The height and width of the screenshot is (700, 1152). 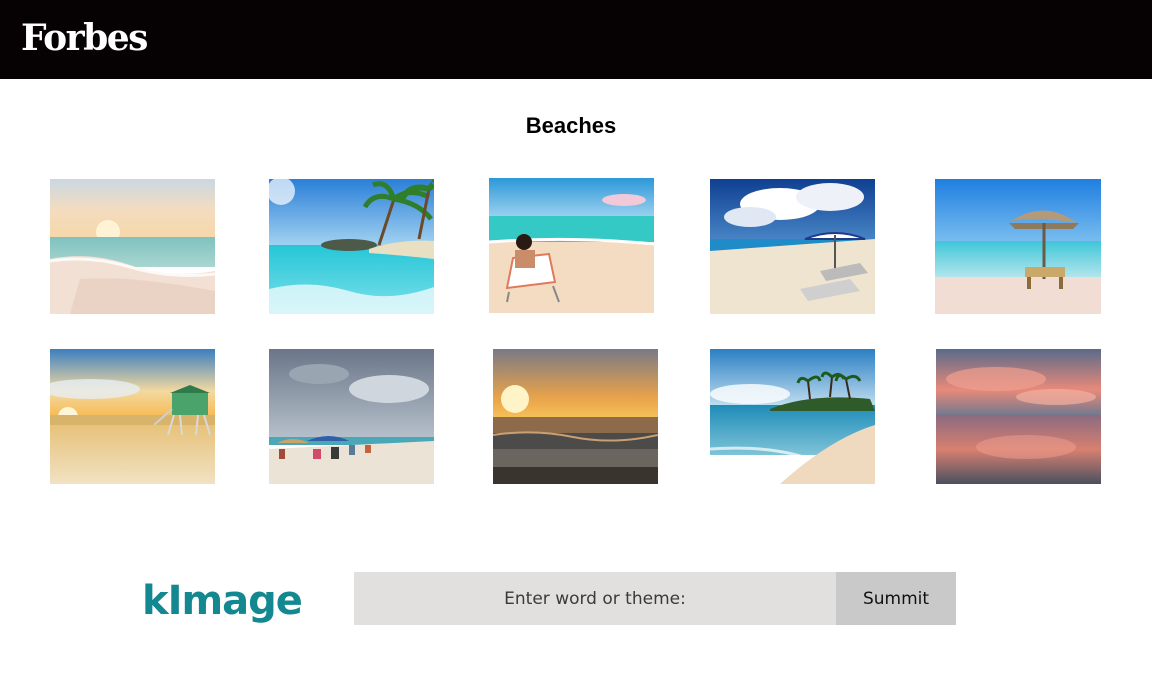 I want to click on beach-sunrise-waves-image, so click(x=132, y=246).